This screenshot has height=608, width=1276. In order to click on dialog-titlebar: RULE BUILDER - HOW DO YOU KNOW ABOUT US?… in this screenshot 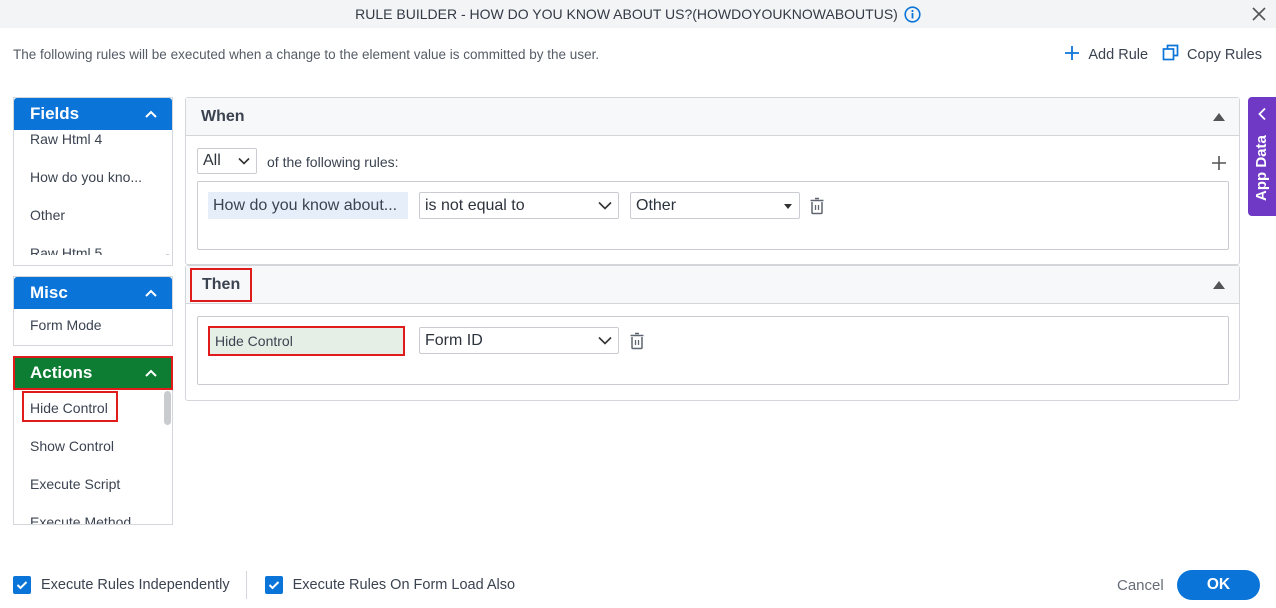, I will do `click(638, 14)`.